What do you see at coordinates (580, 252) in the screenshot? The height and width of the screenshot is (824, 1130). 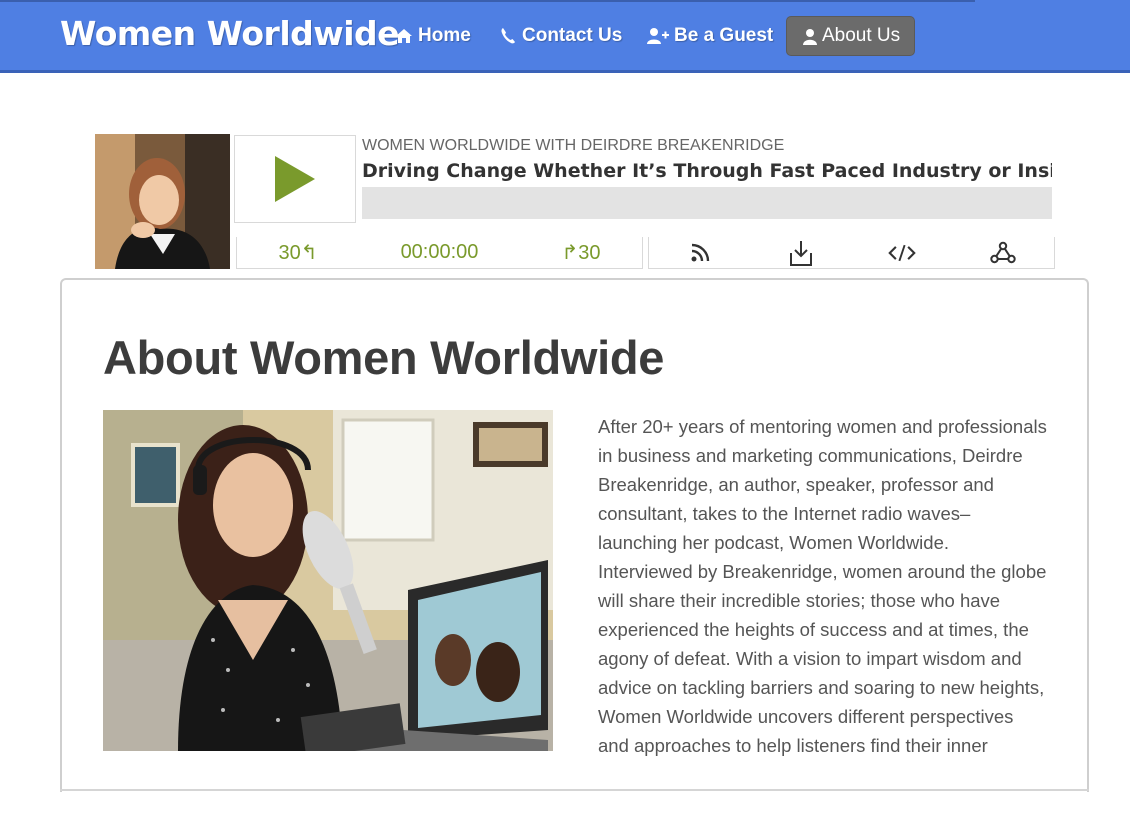 I see `forward-30-button: ↱30` at bounding box center [580, 252].